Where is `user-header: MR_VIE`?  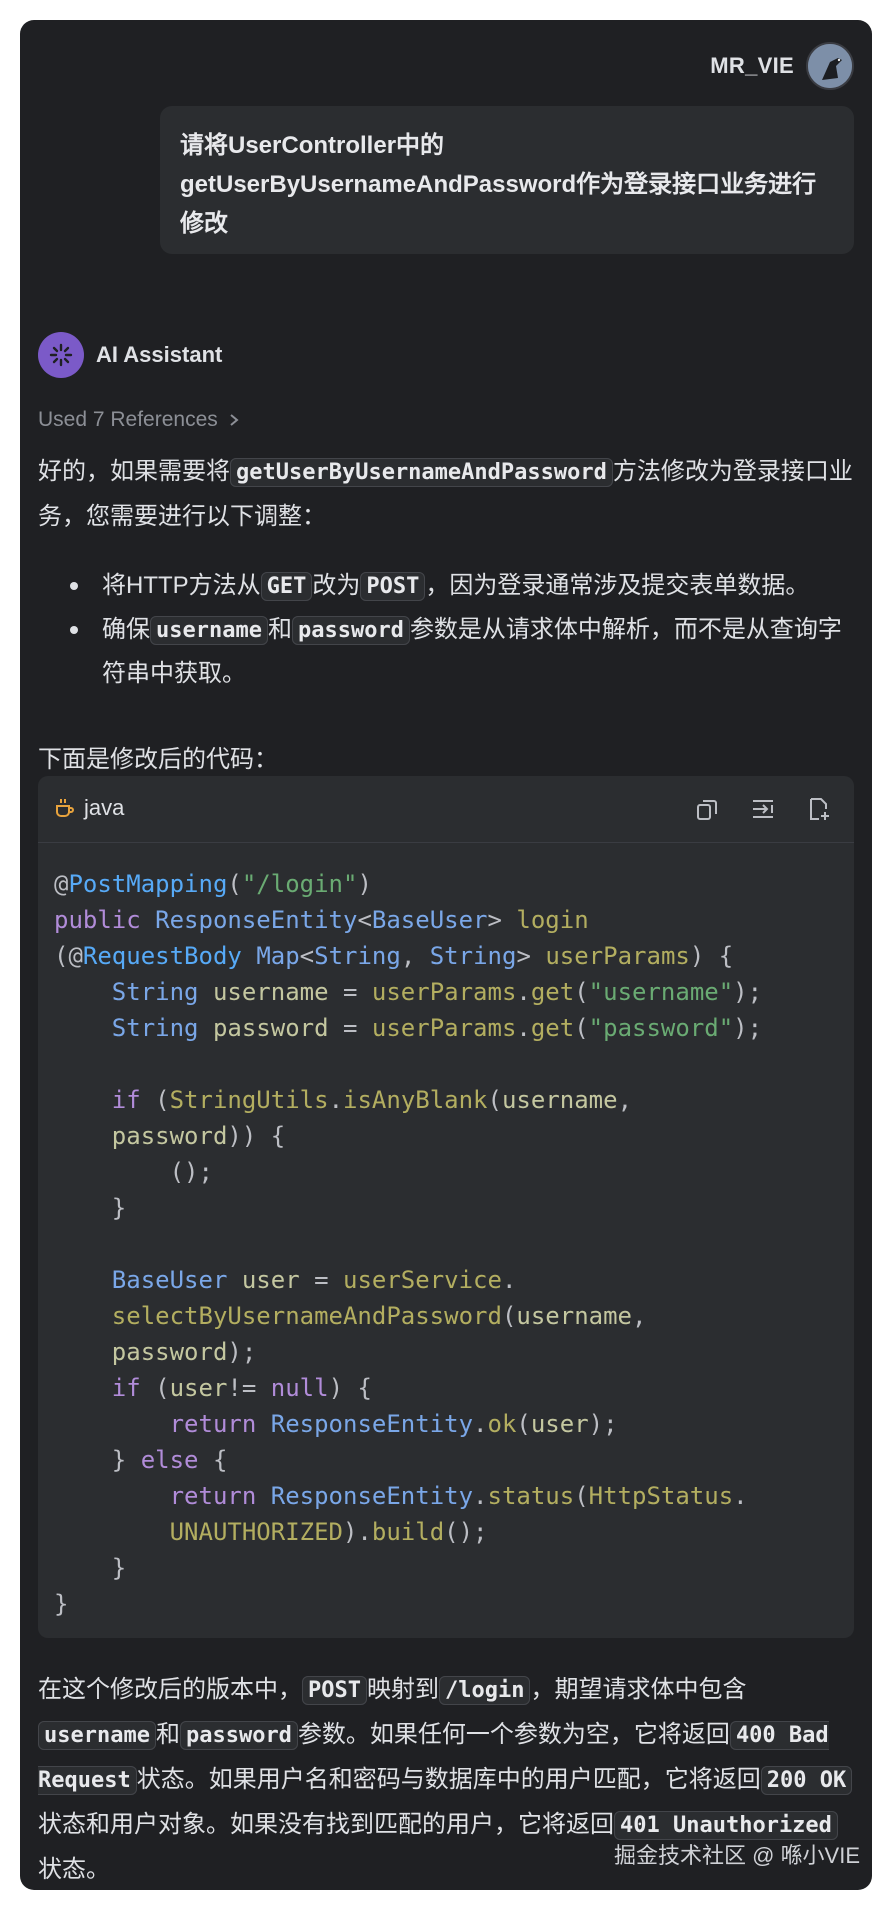 user-header: MR_VIE is located at coordinates (782, 66).